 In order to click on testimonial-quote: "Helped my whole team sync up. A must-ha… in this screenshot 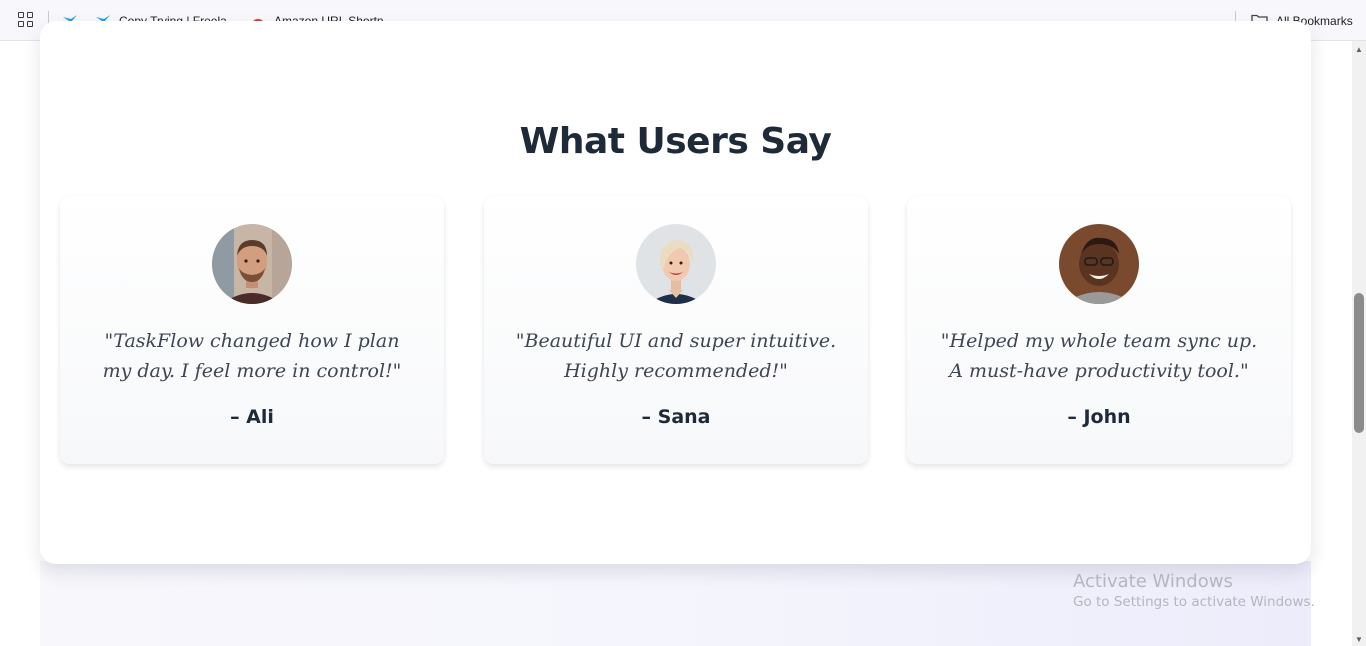, I will do `click(1099, 356)`.